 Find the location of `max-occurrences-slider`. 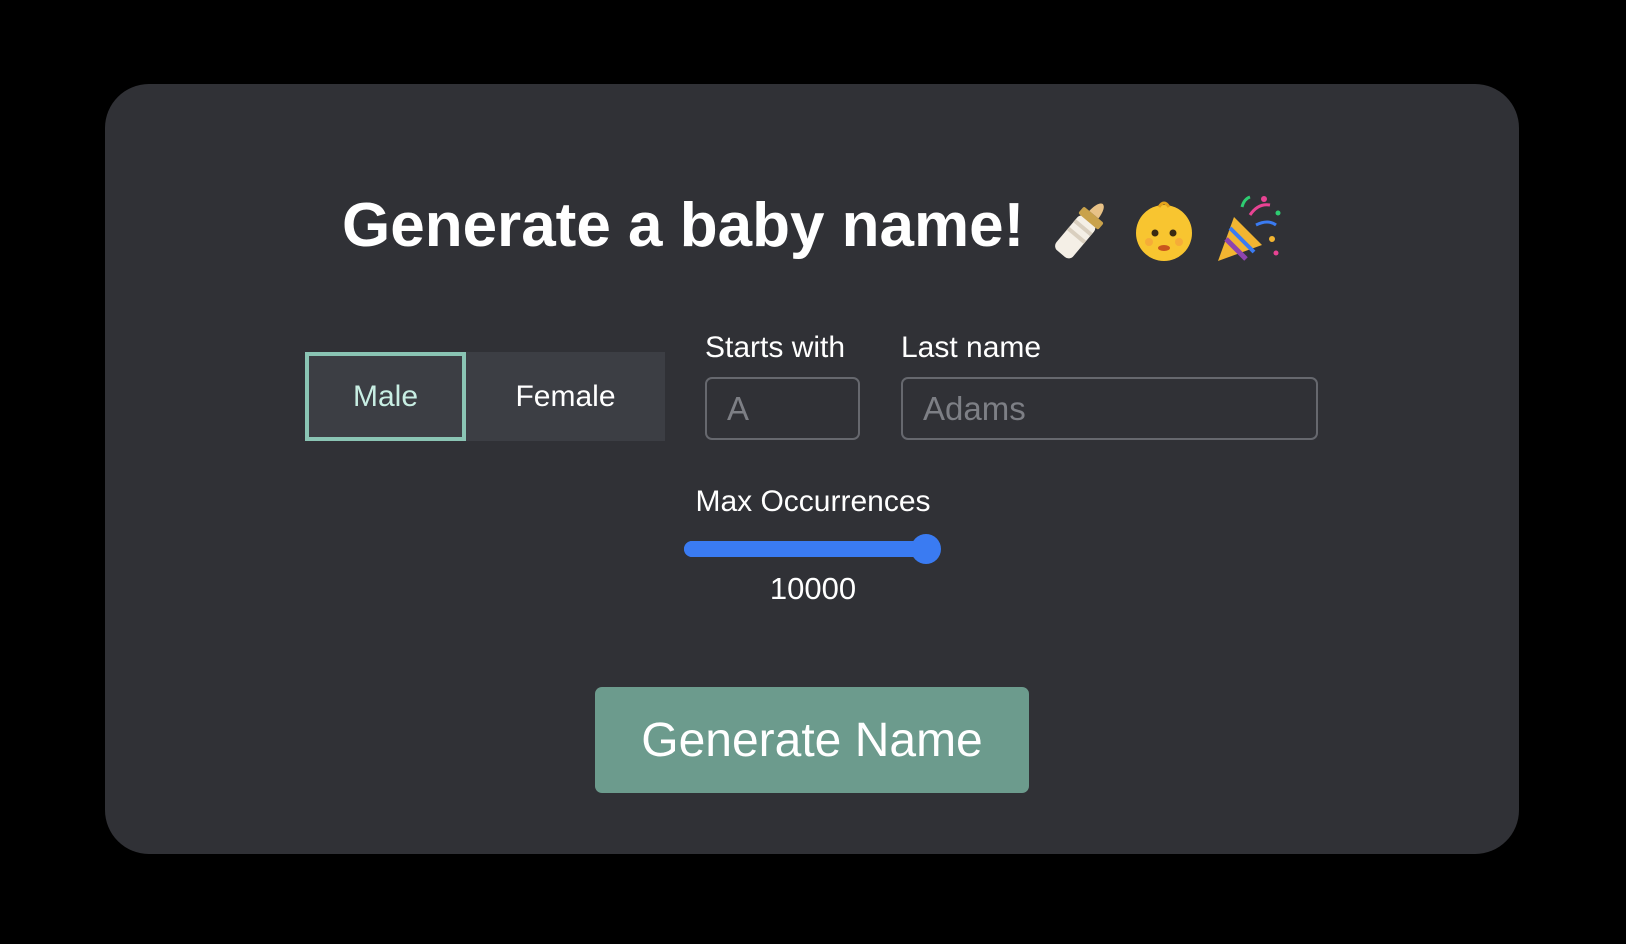

max-occurrences-slider is located at coordinates (812, 549).